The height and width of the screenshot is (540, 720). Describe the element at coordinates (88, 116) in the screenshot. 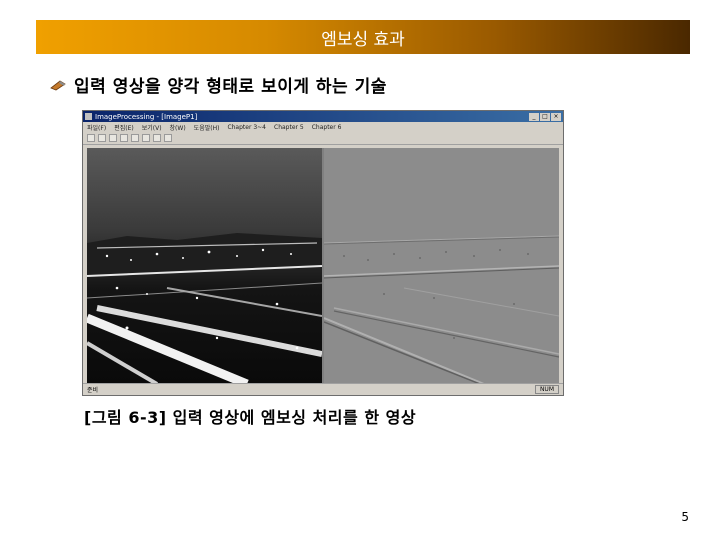

I see `app-icon` at that location.